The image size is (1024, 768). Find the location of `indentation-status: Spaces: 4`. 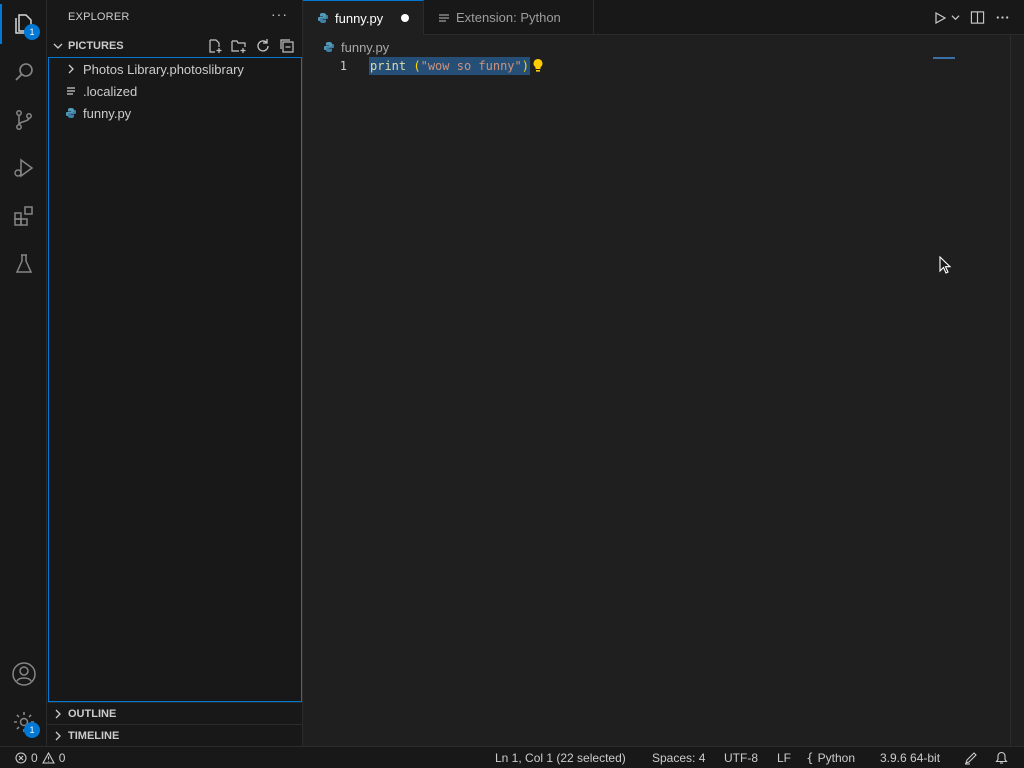

indentation-status: Spaces: 4 is located at coordinates (678, 757).